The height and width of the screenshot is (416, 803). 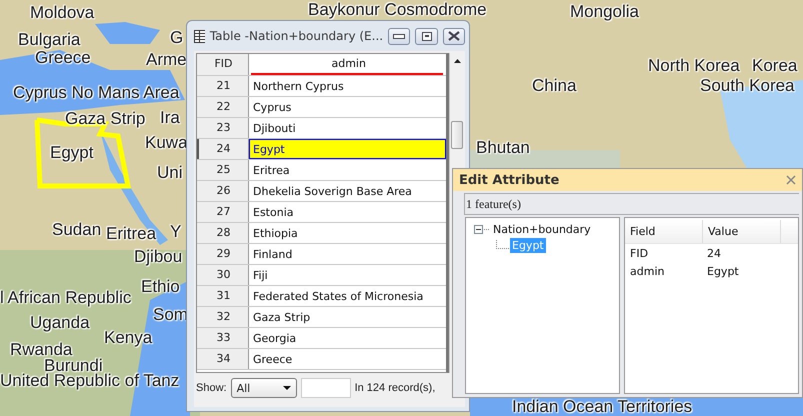 What do you see at coordinates (223, 254) in the screenshot?
I see `row-header: 29` at bounding box center [223, 254].